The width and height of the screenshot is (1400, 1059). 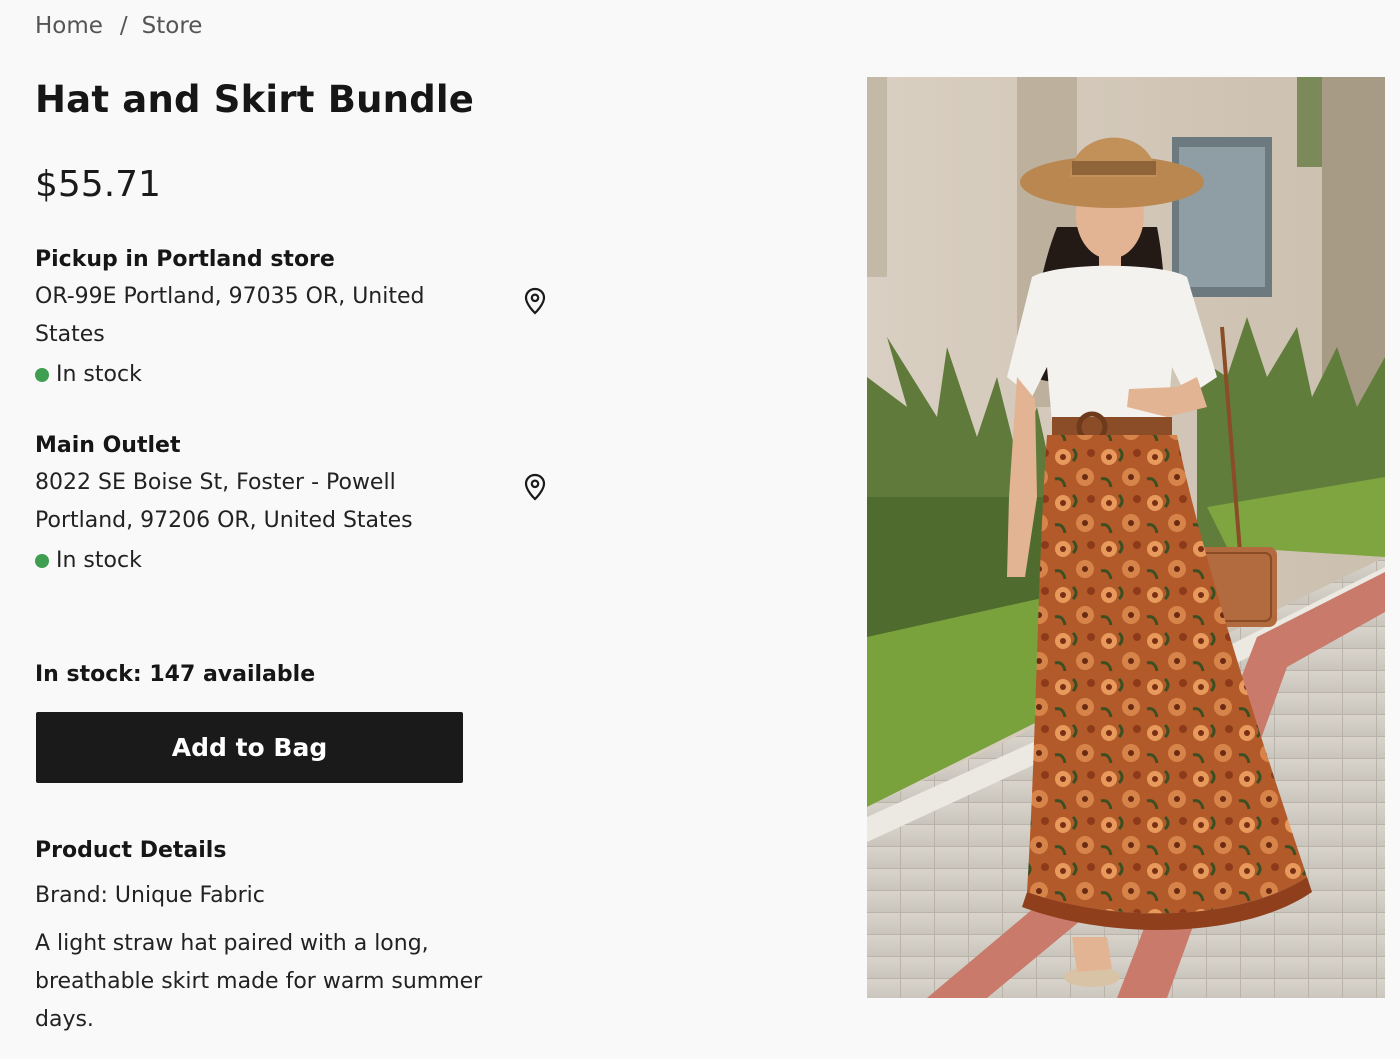 What do you see at coordinates (230, 315) in the screenshot?
I see `store-address: OR-99E Portland, 97035 OR, United States` at bounding box center [230, 315].